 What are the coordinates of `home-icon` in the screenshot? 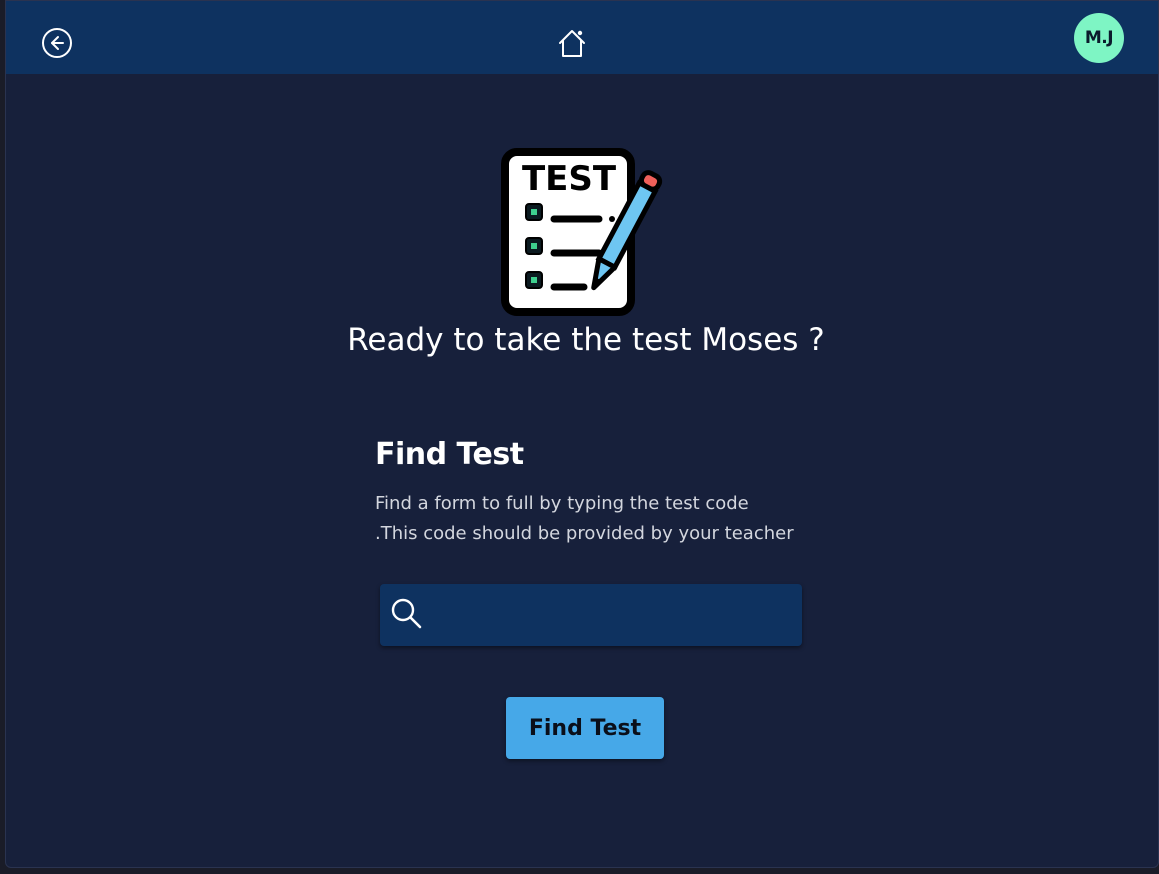 It's located at (572, 43).